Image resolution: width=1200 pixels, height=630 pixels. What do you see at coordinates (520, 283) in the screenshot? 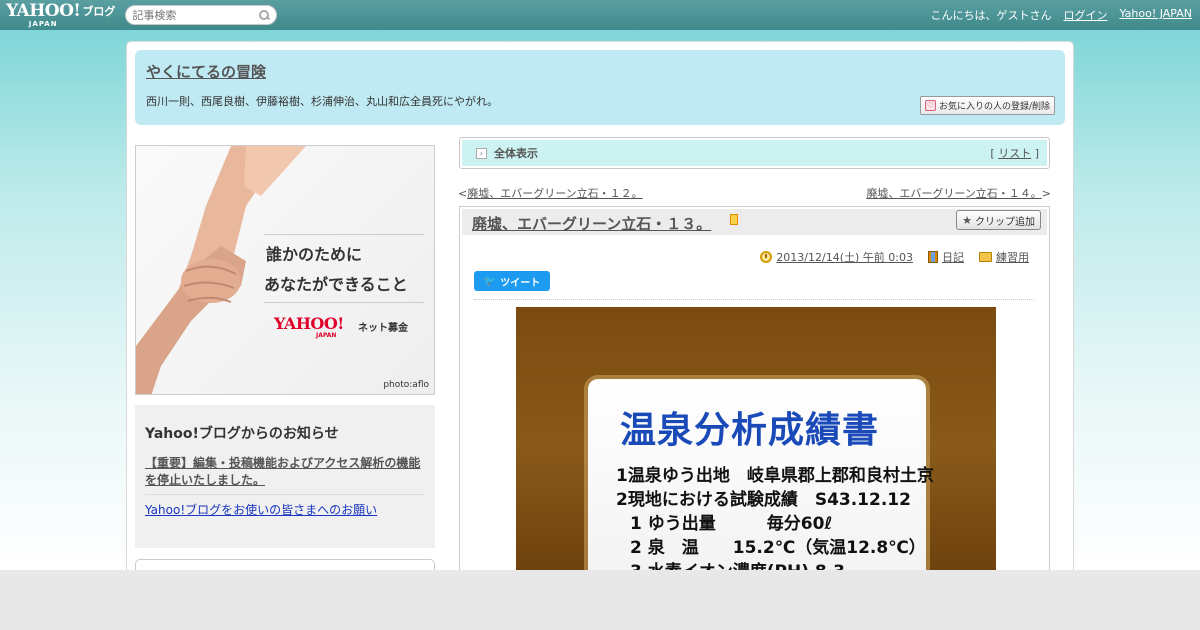
I see `tweet-label: ツイート` at bounding box center [520, 283].